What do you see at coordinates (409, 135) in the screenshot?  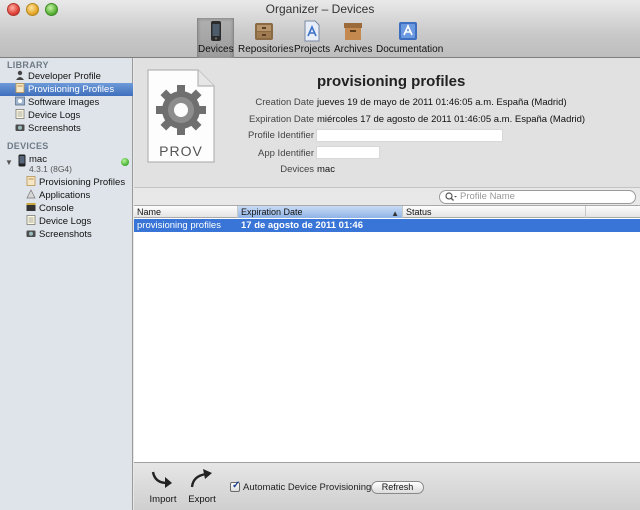 I see `profile-identifier-value` at bounding box center [409, 135].